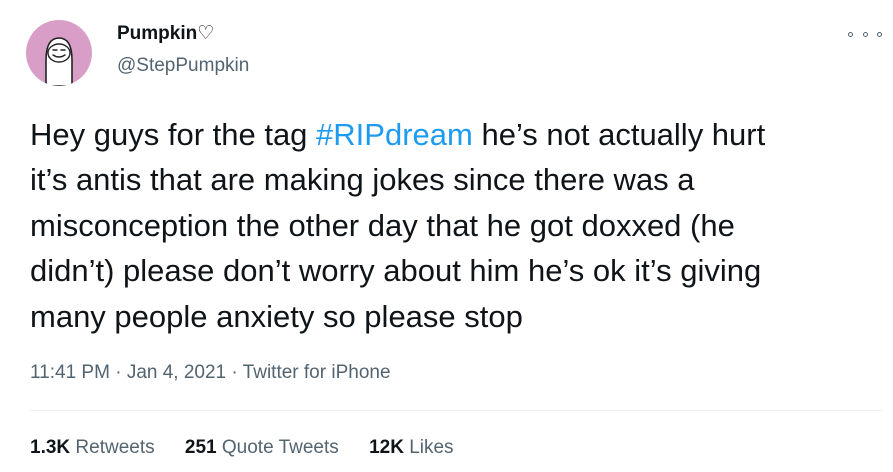 Image resolution: width=893 pixels, height=472 pixels. I want to click on retweets-label: Retweets, so click(115, 447).